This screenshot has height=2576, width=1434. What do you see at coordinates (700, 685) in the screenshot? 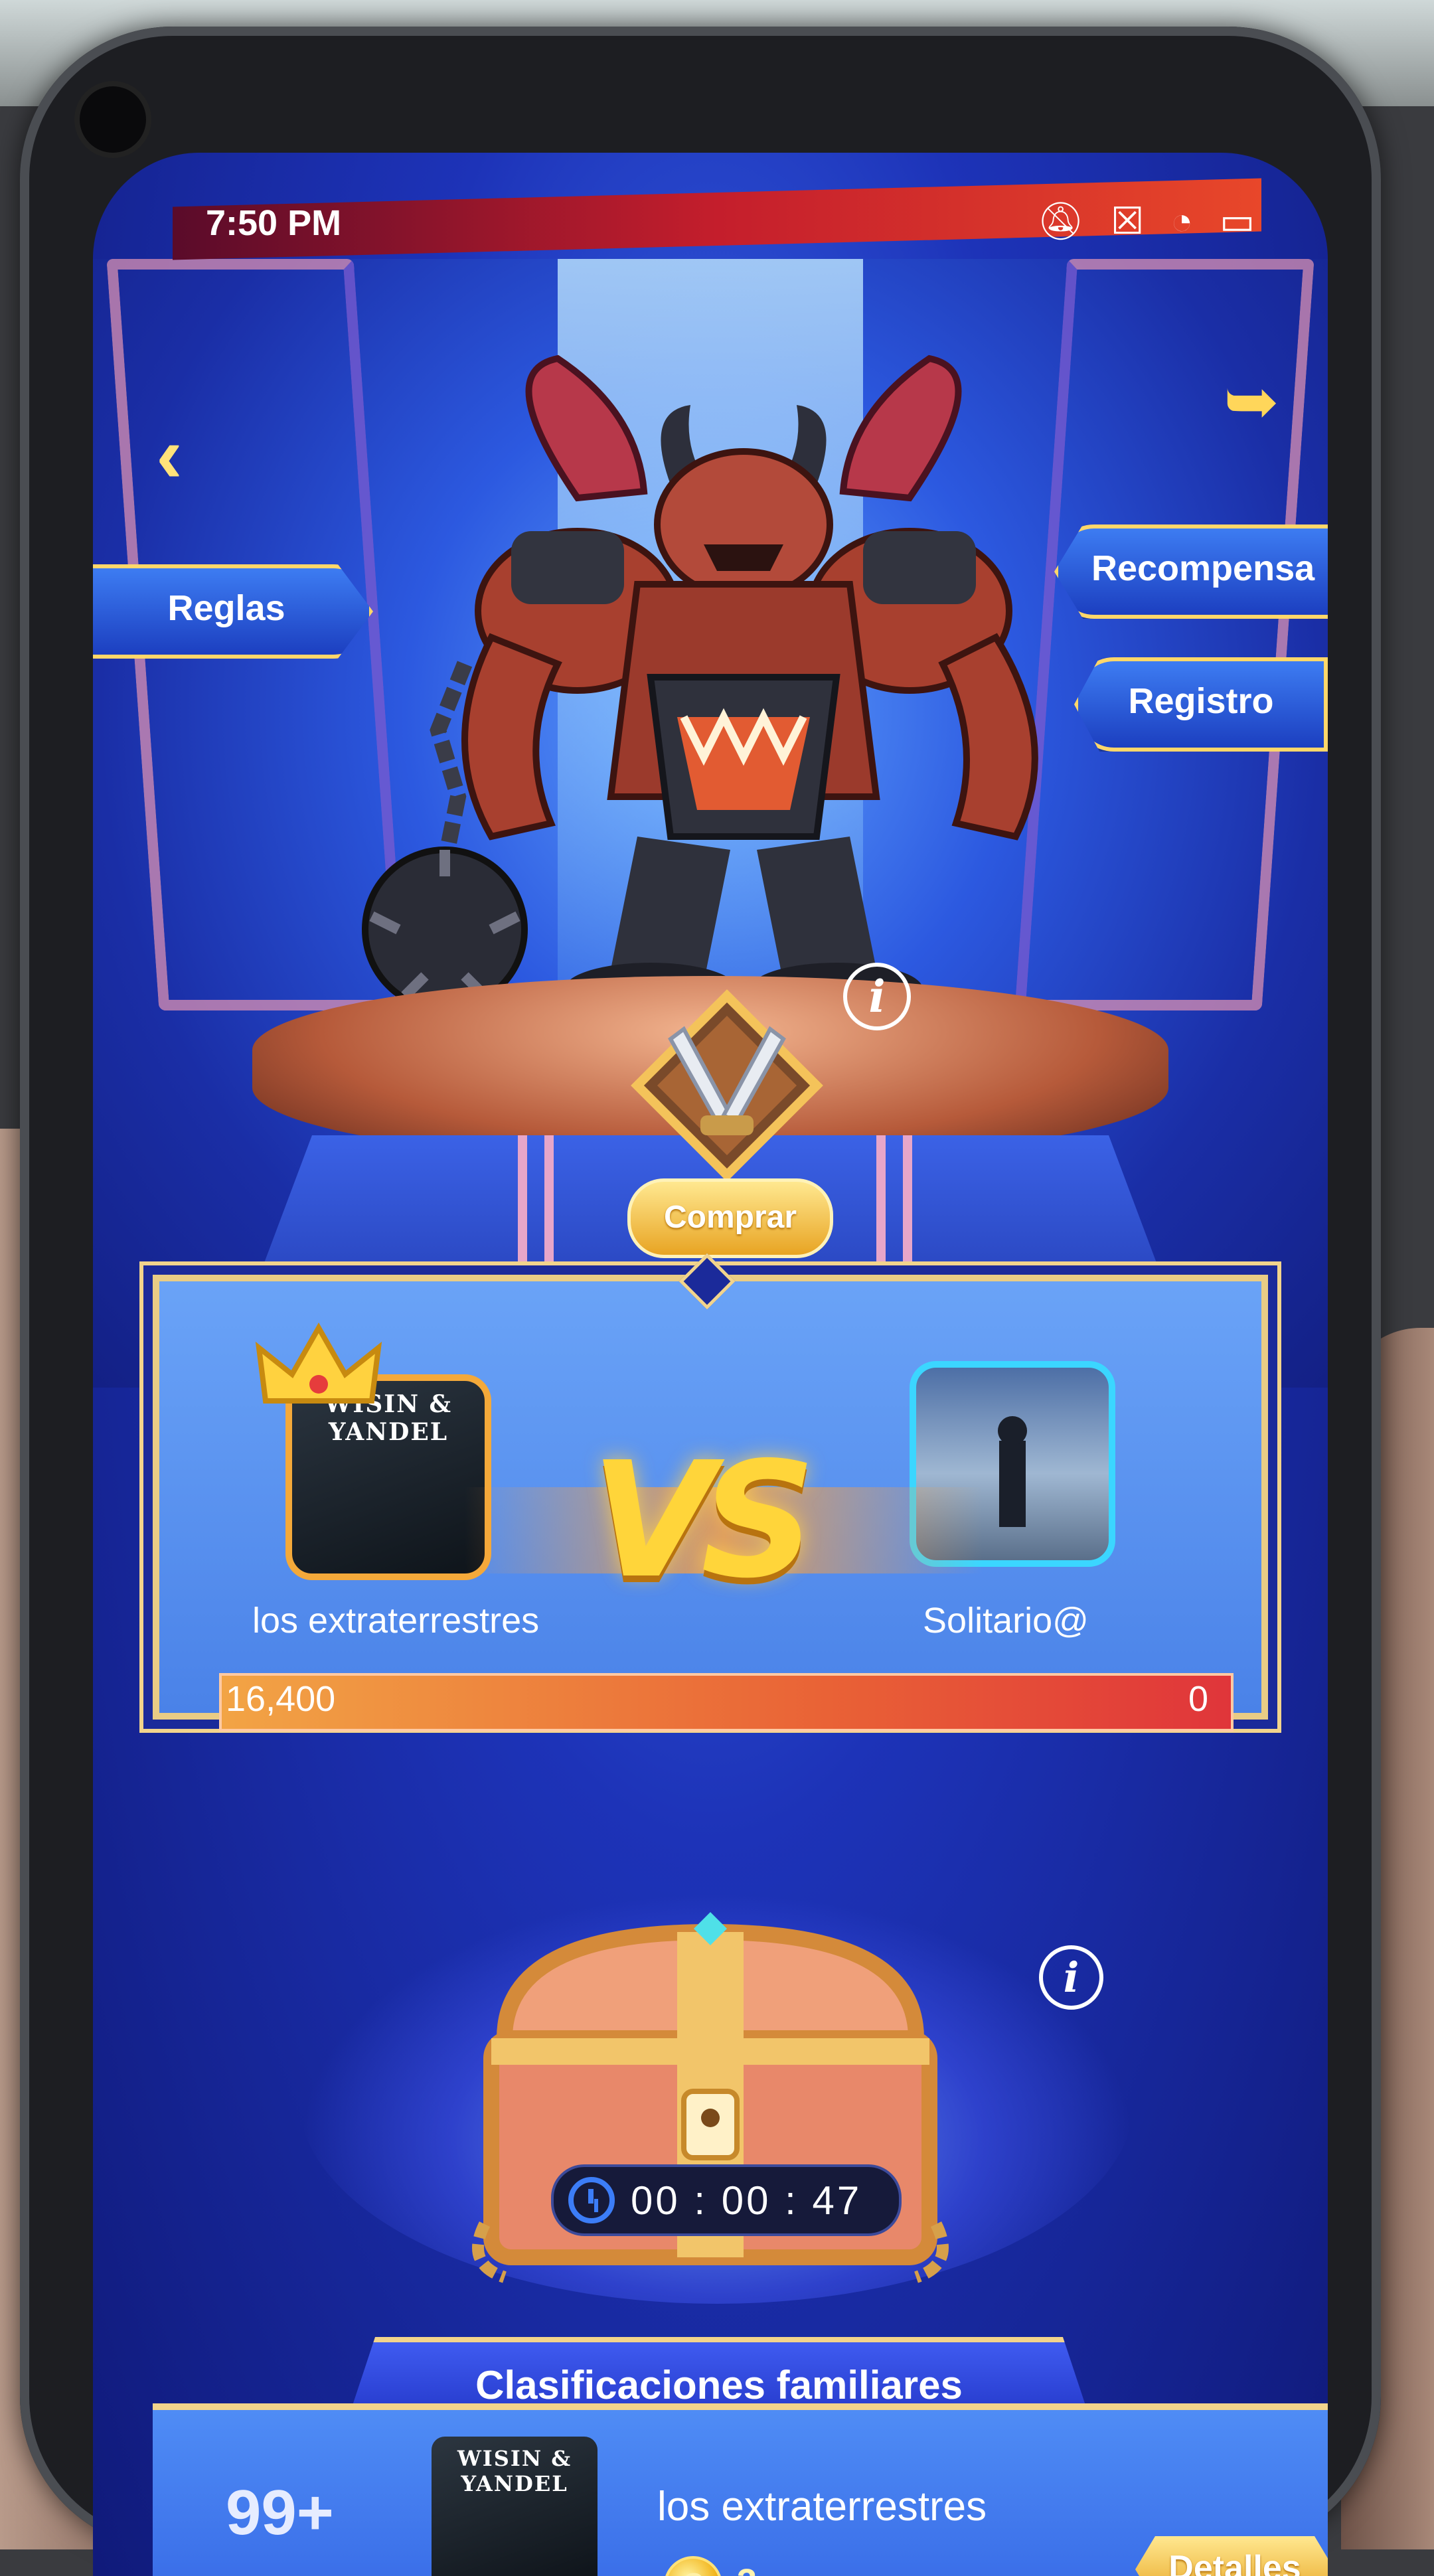
I see `demon-boss-illustration` at bounding box center [700, 685].